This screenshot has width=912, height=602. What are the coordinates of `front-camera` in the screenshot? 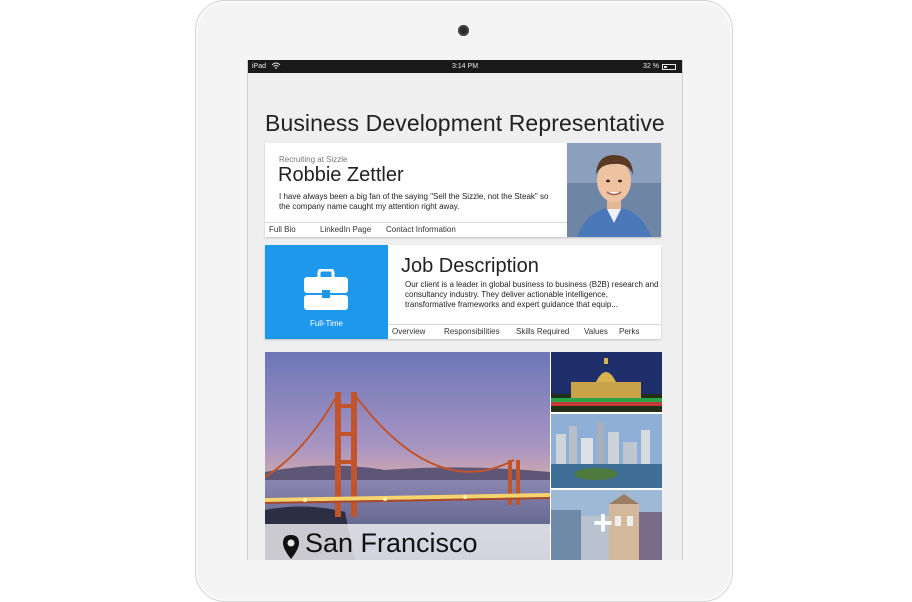 It's located at (463, 30).